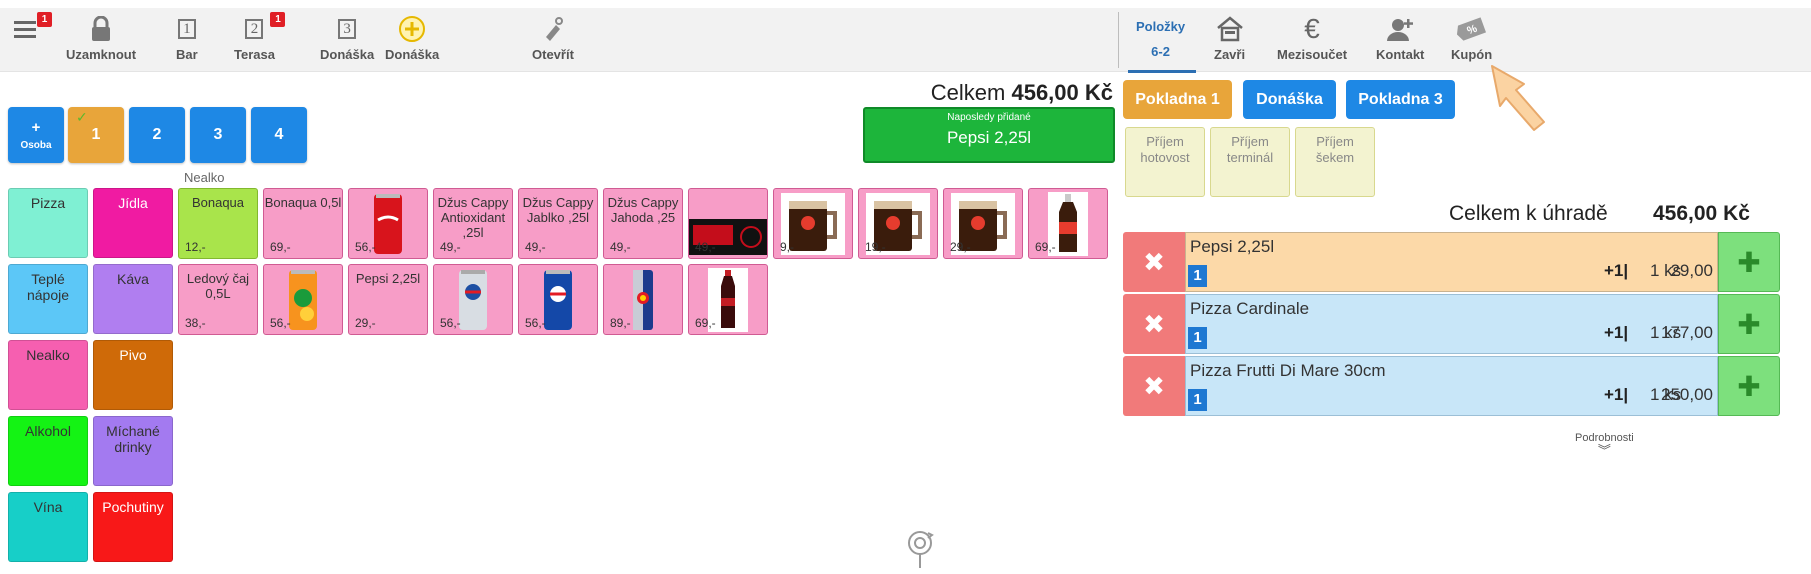 The image size is (1811, 574). I want to click on terasa-label: Terasa, so click(254, 54).